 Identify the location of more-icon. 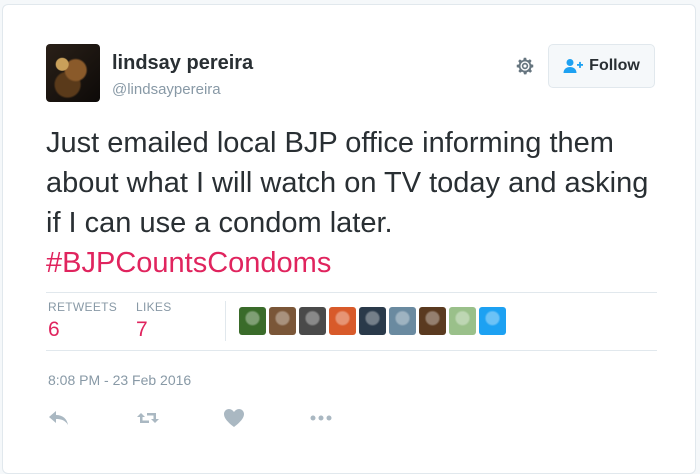
(321, 418).